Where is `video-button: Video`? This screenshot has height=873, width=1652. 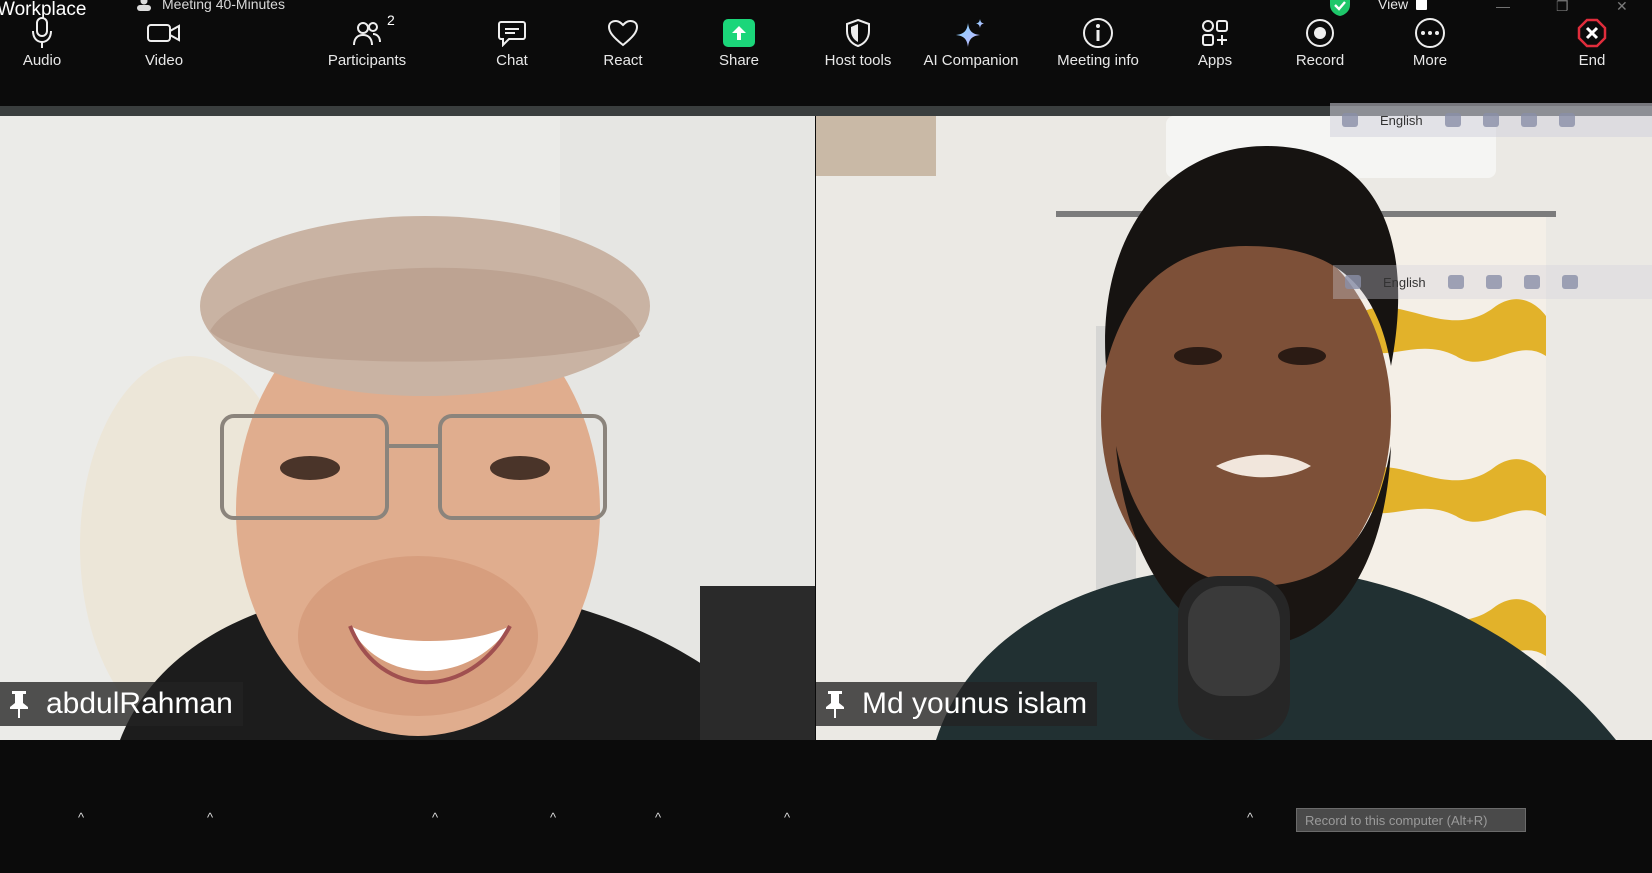 video-button: Video is located at coordinates (164, 41).